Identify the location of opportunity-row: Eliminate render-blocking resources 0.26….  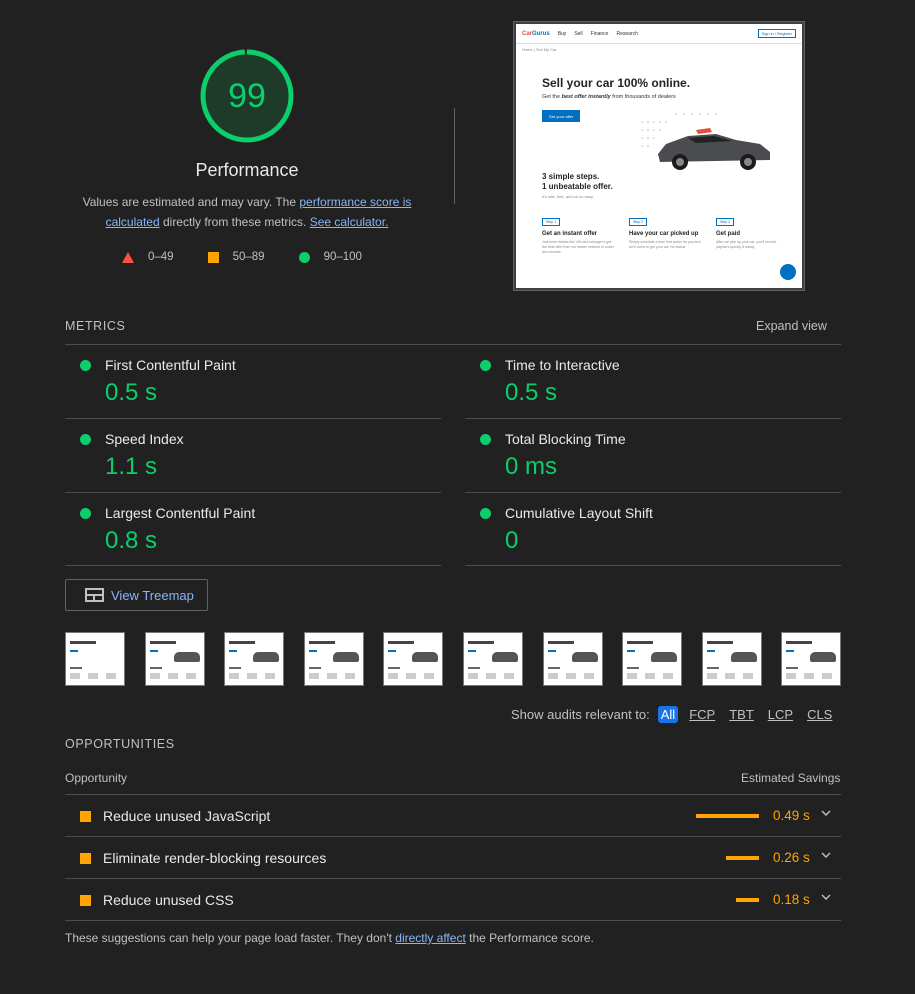
(453, 858).